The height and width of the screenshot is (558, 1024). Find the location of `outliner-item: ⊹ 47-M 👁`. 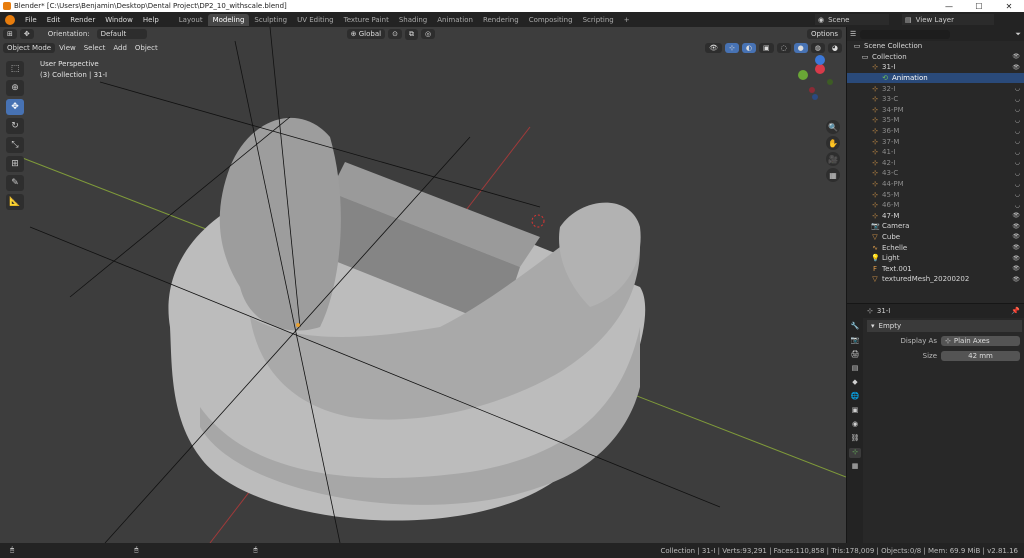

outliner-item: ⊹ 47-M 👁 is located at coordinates (935, 216).